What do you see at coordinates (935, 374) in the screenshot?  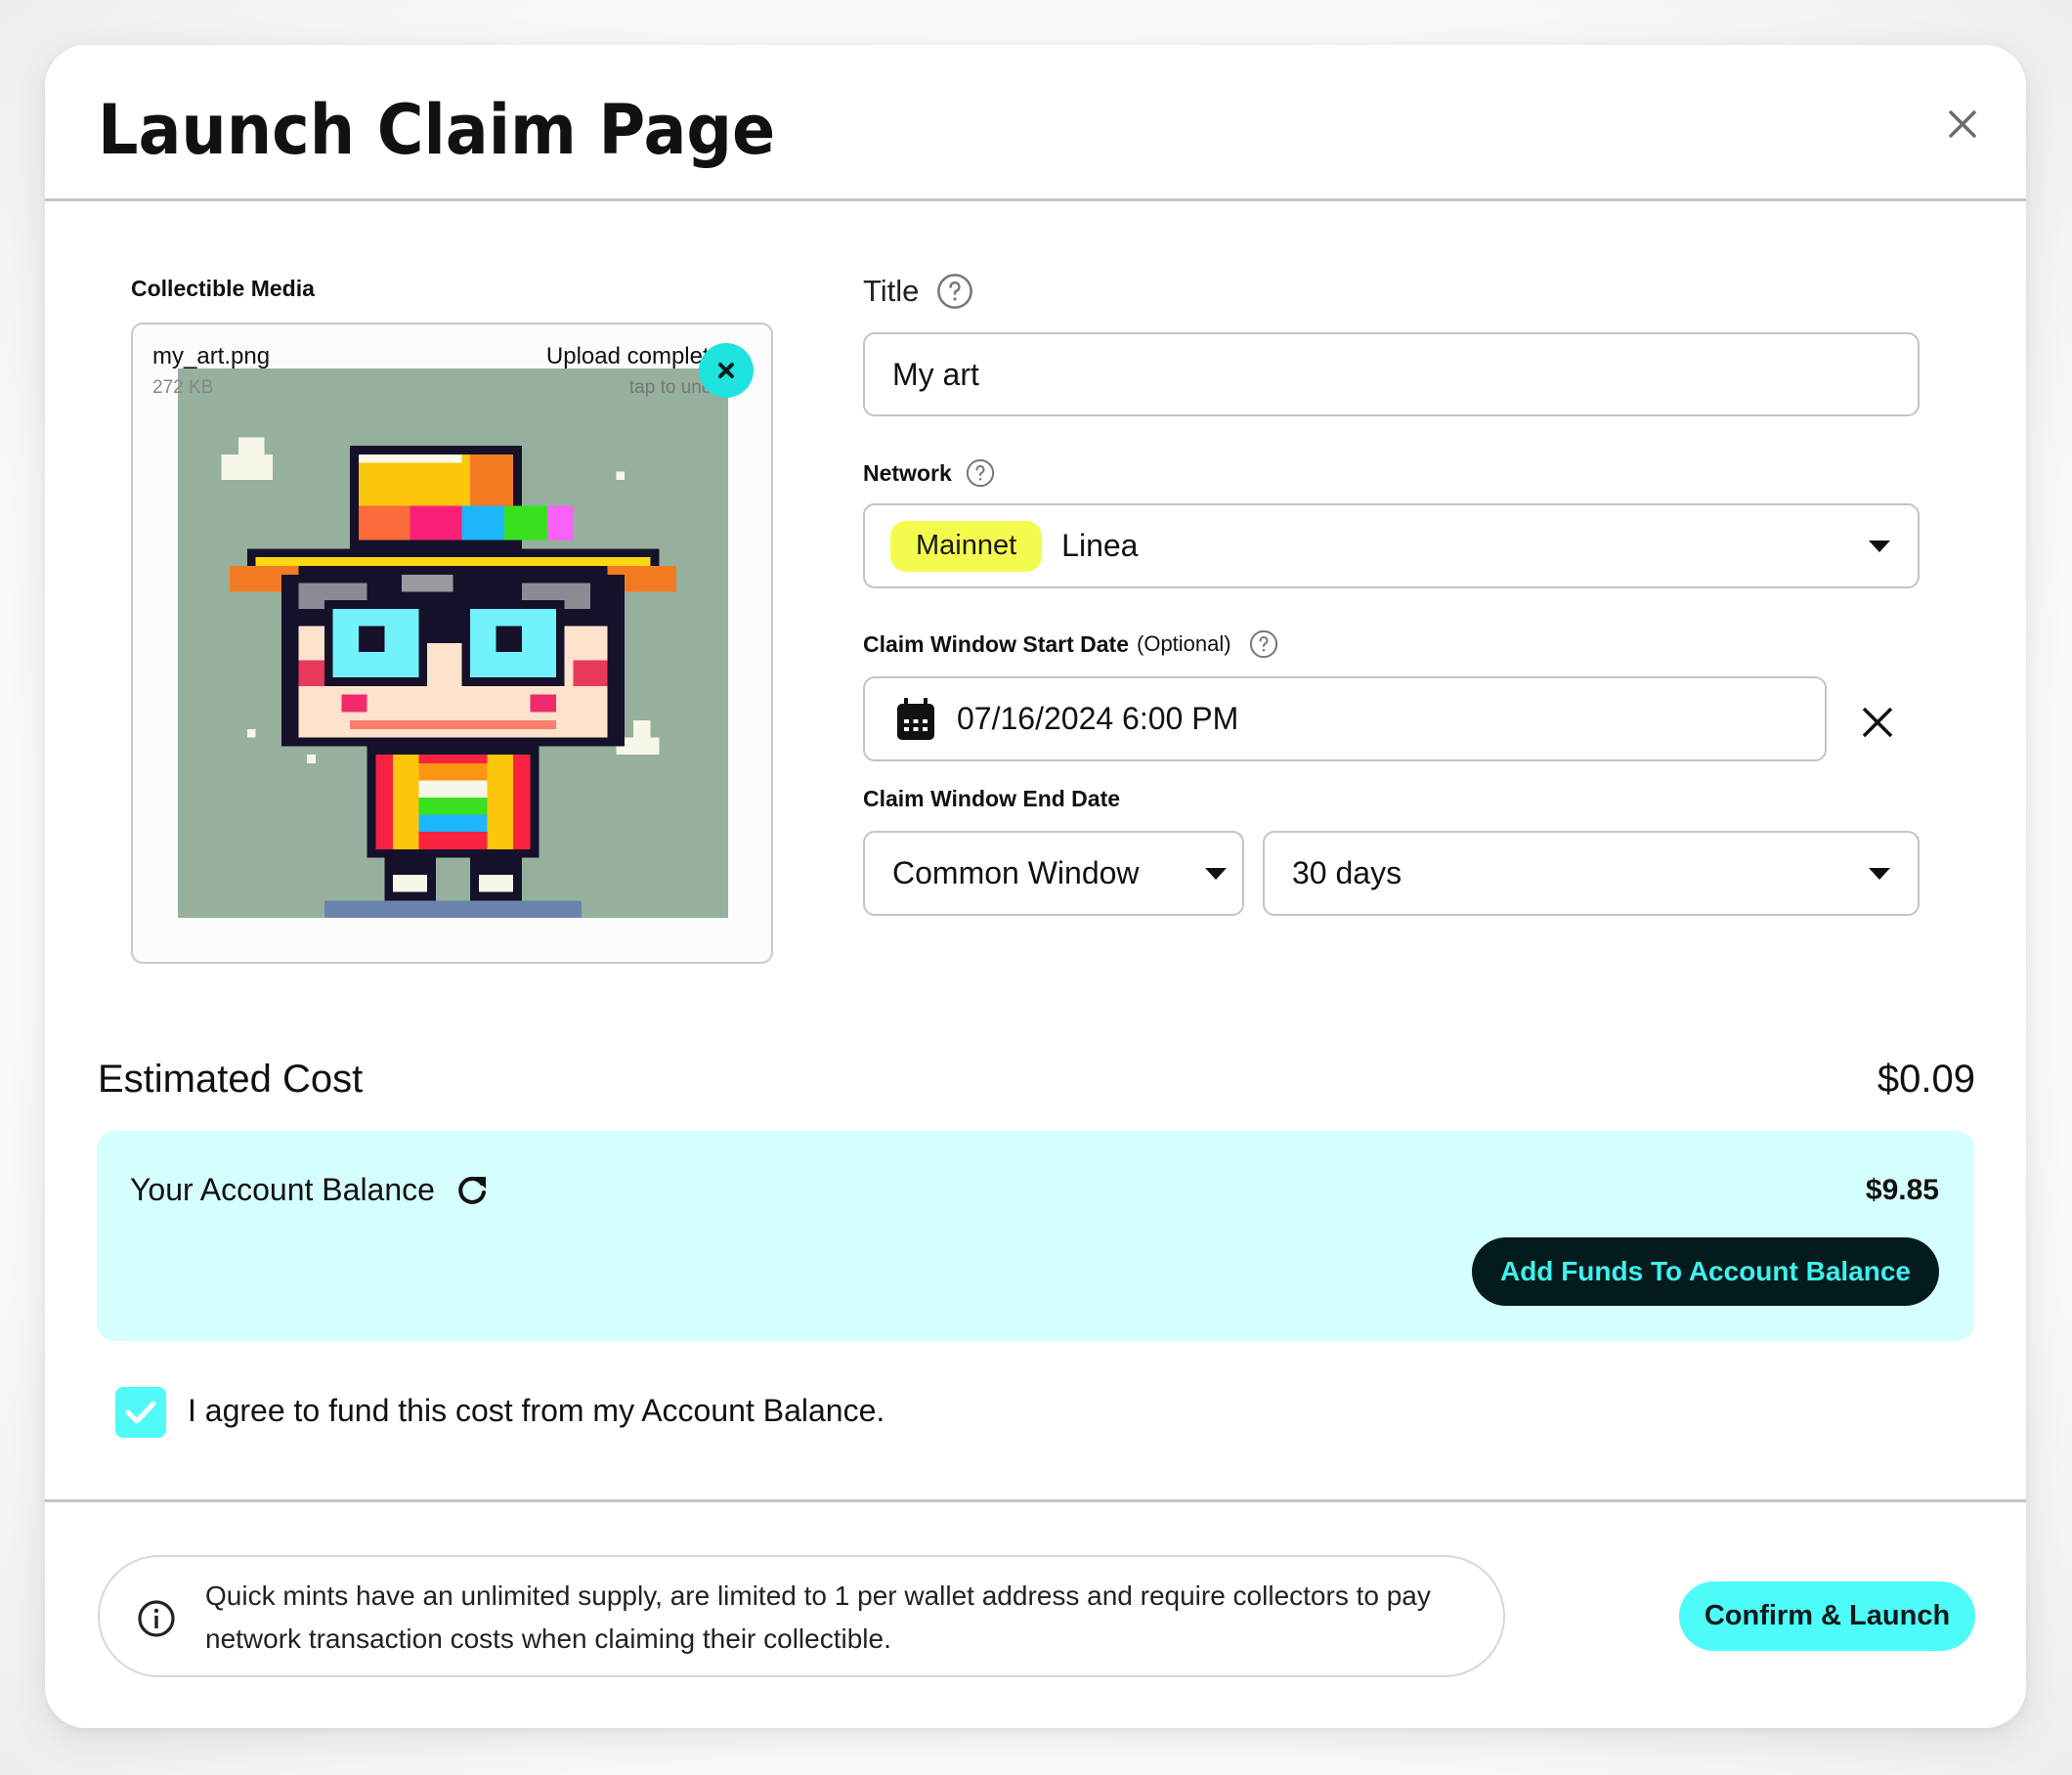 I see `title-input-value: My art` at bounding box center [935, 374].